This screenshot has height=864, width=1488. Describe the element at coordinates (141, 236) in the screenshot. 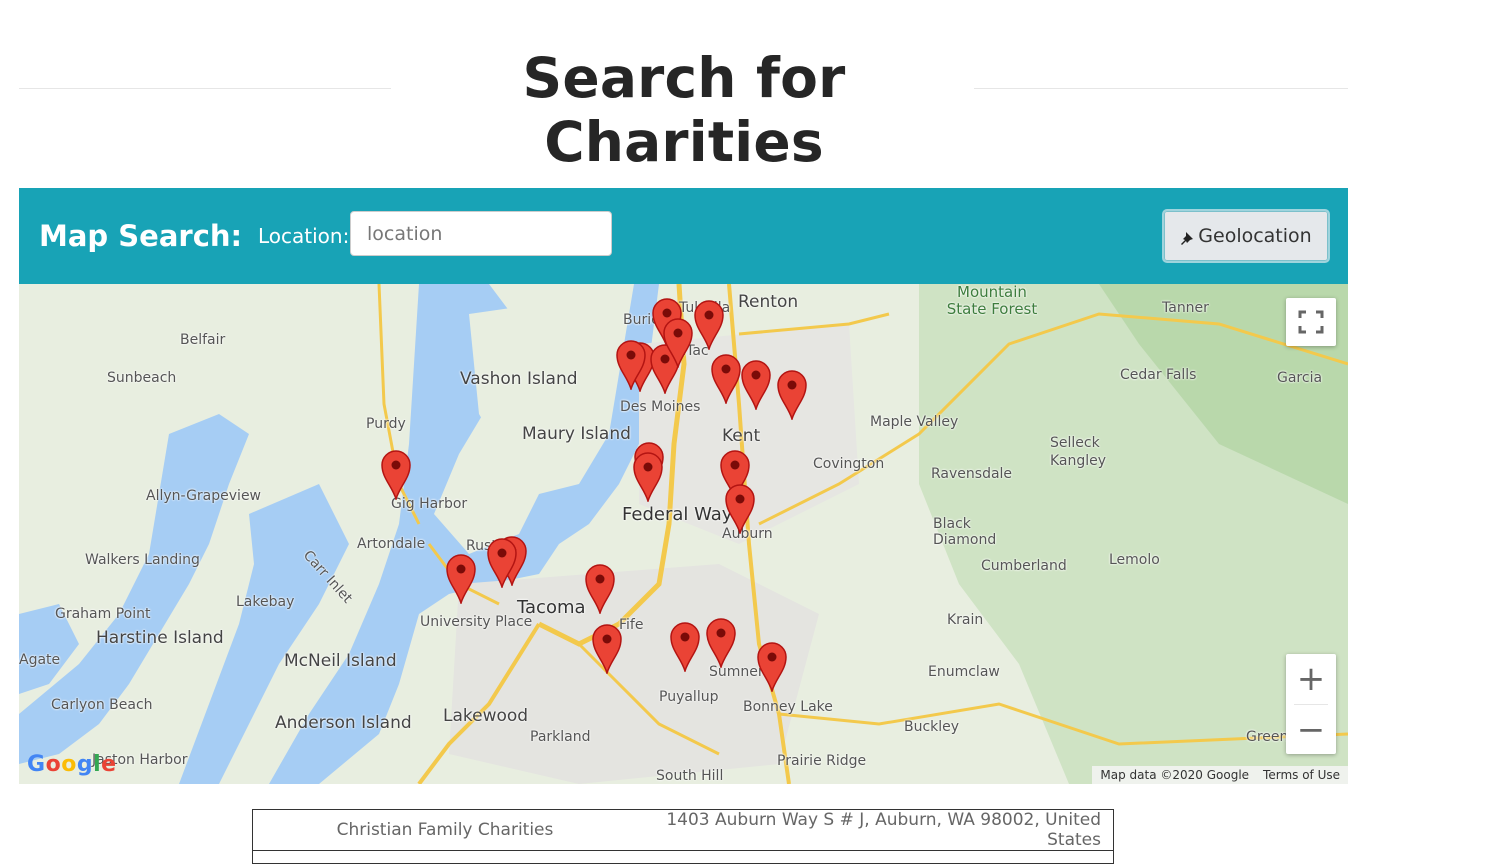

I see `map-search-heading: Map Search:` at that location.